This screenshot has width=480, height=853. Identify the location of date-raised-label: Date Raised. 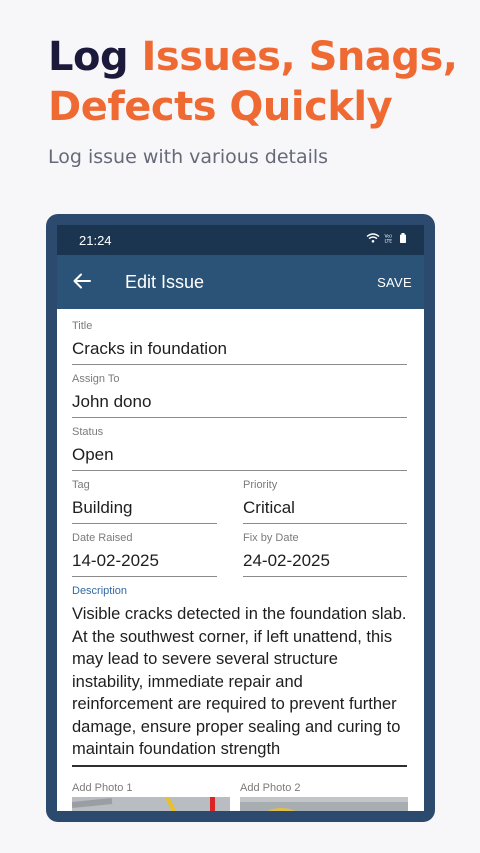
(102, 538).